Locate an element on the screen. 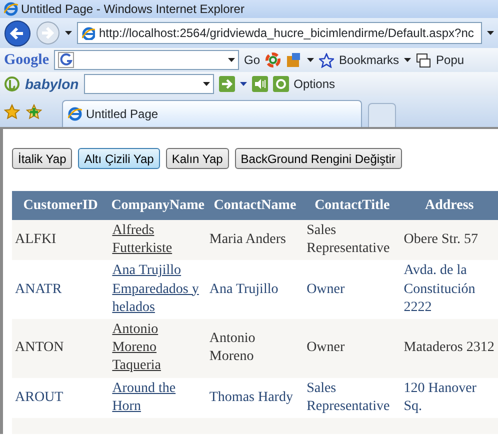 The image size is (498, 435). column-header: Address is located at coordinates (449, 205).